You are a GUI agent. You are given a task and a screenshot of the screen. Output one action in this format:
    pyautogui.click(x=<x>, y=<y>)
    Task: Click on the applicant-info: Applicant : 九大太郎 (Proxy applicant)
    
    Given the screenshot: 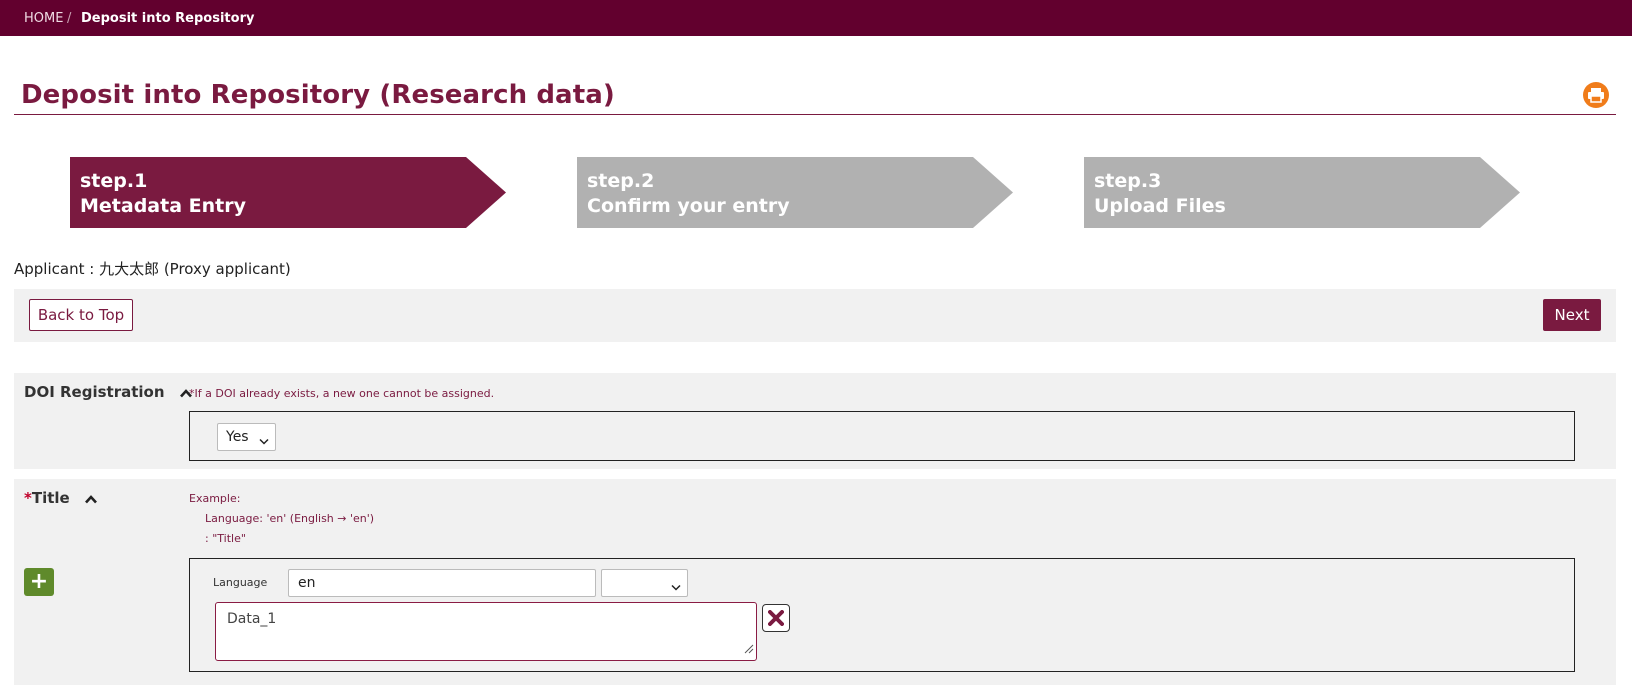 What is the action you would take?
    pyautogui.click(x=152, y=268)
    